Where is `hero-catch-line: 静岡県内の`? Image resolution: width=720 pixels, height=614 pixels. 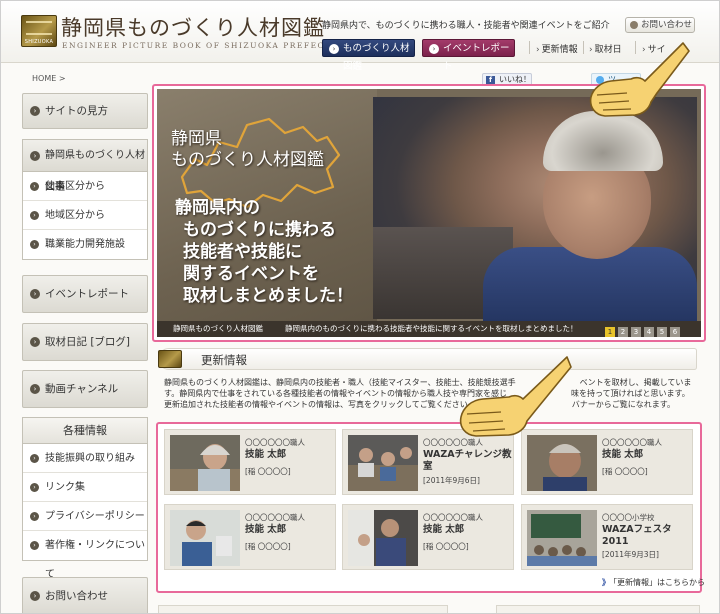
hero-catch-line: 静岡県内の is located at coordinates (217, 208).